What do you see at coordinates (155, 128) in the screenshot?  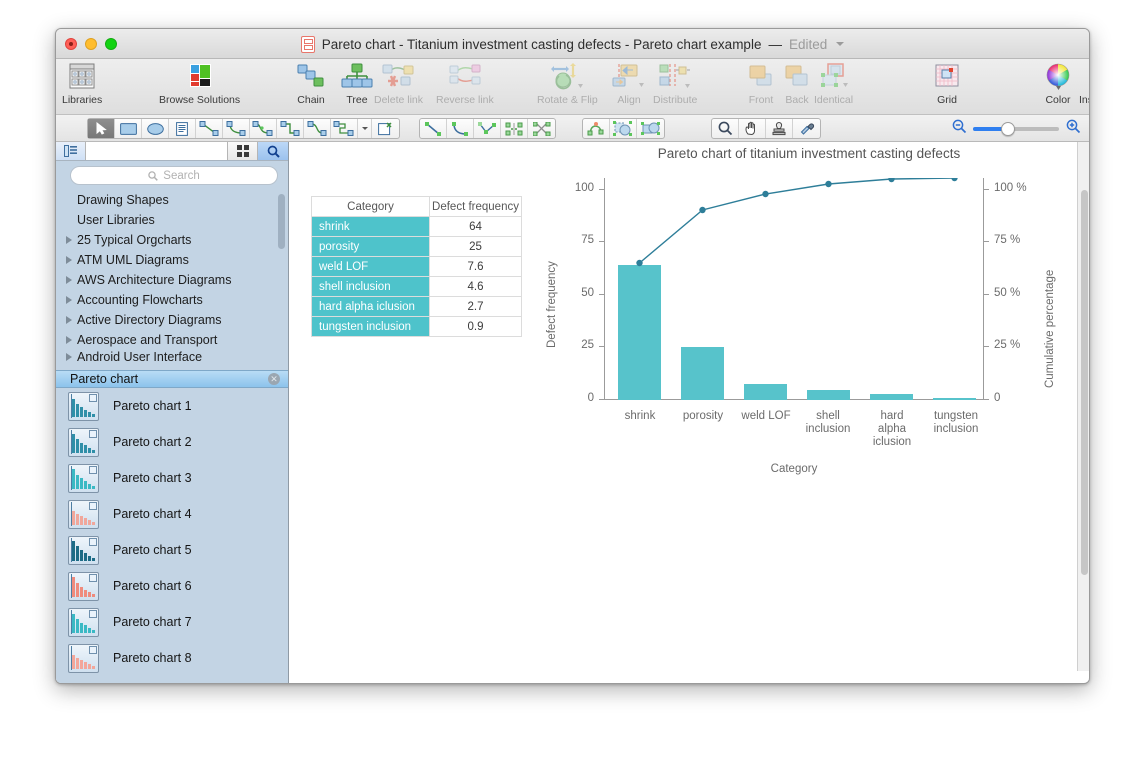 I see `ellipse-tool` at bounding box center [155, 128].